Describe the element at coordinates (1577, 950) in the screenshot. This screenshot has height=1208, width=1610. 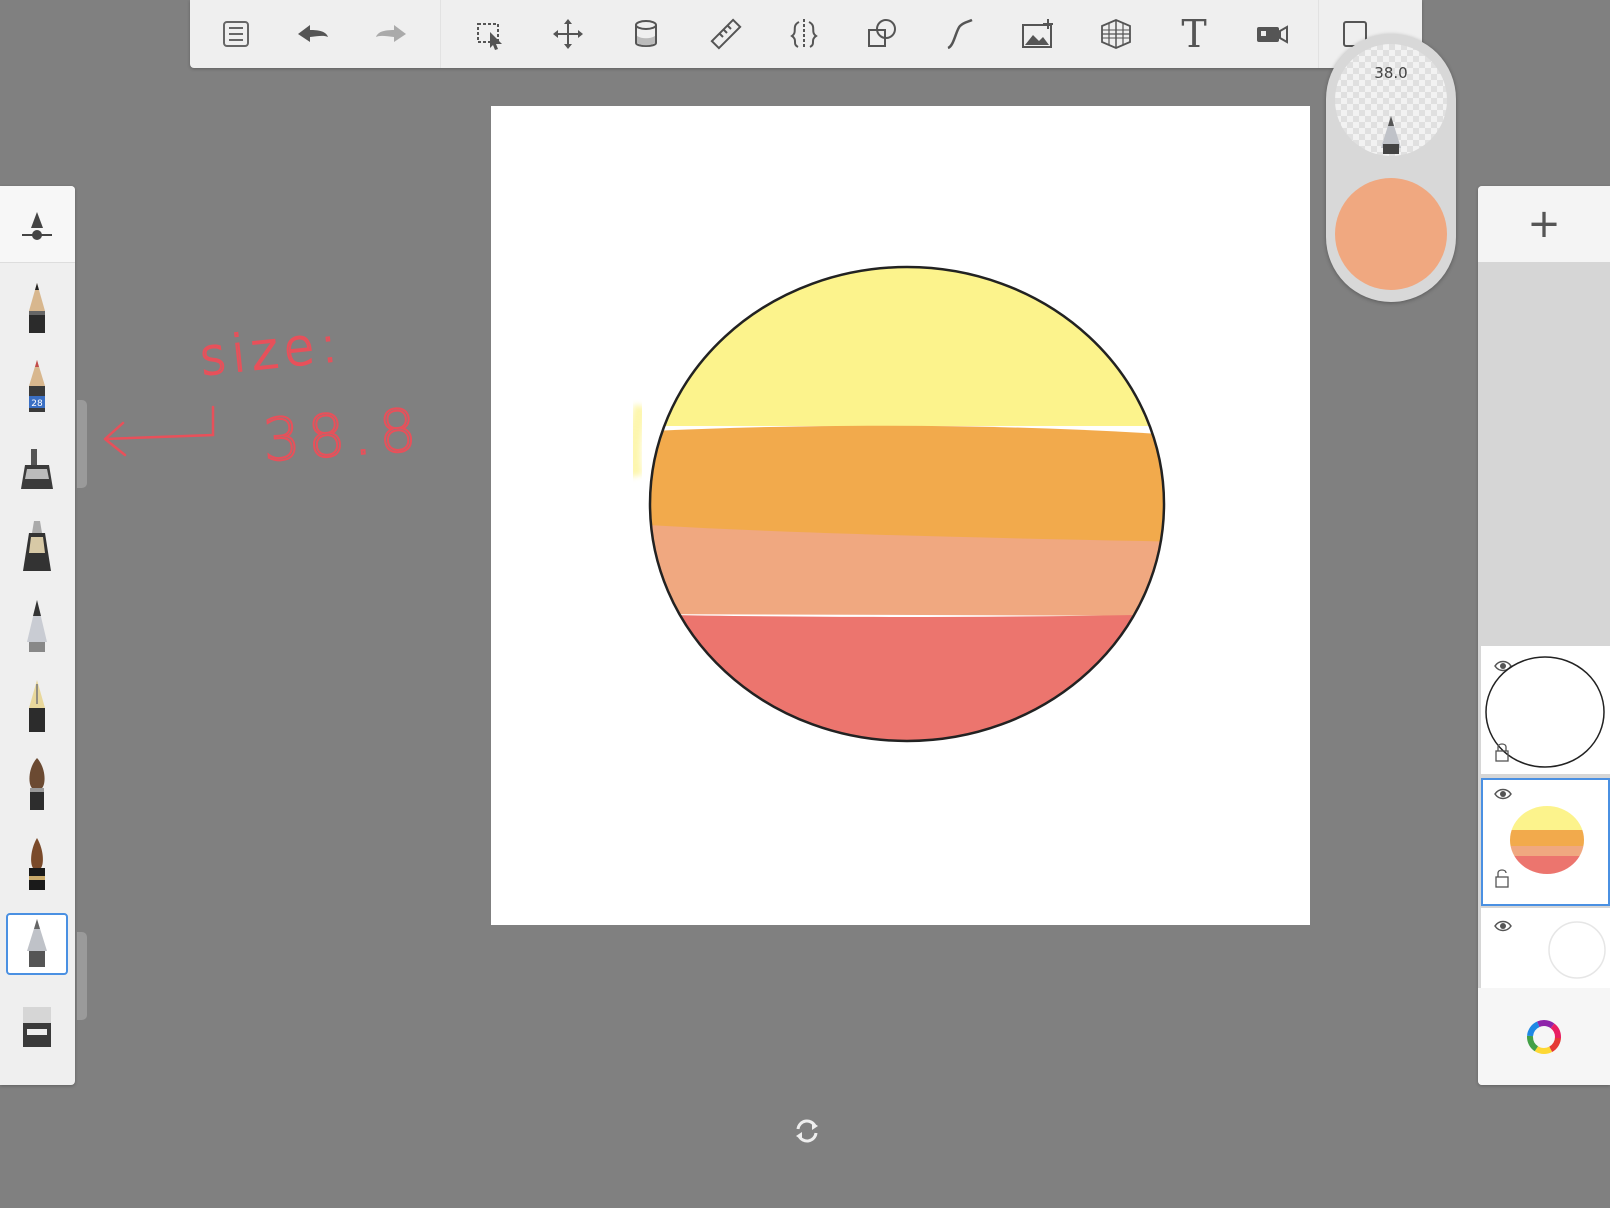
I see `layer-background-thumbnail` at that location.